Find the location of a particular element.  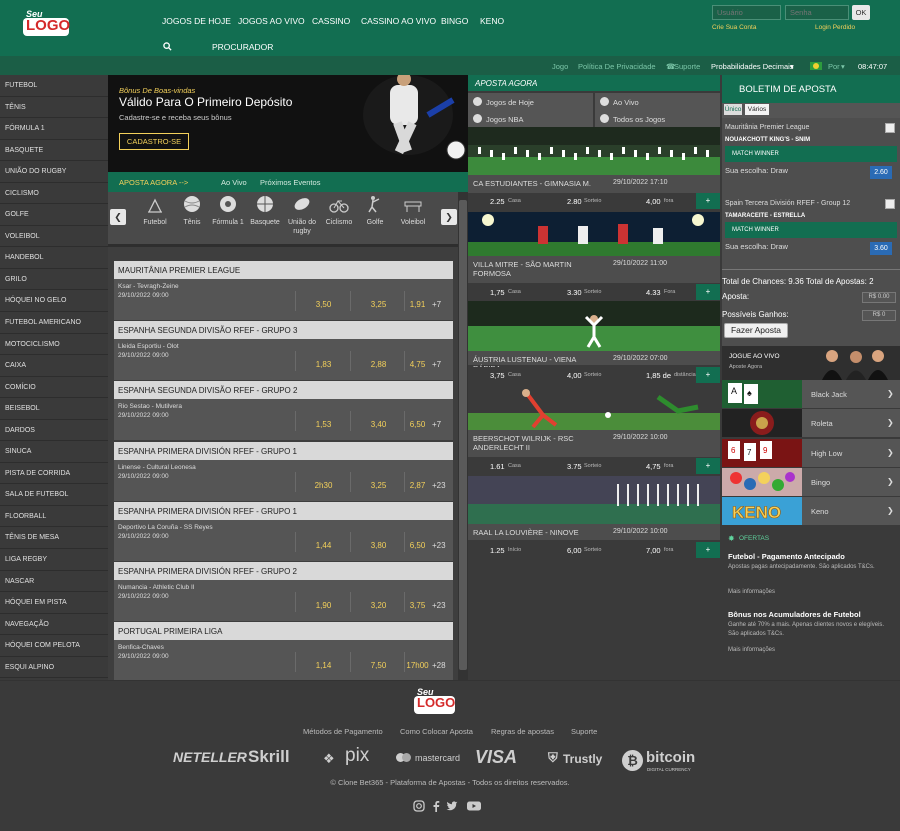

sidebar-item: FLOORBALL is located at coordinates (54, 517).